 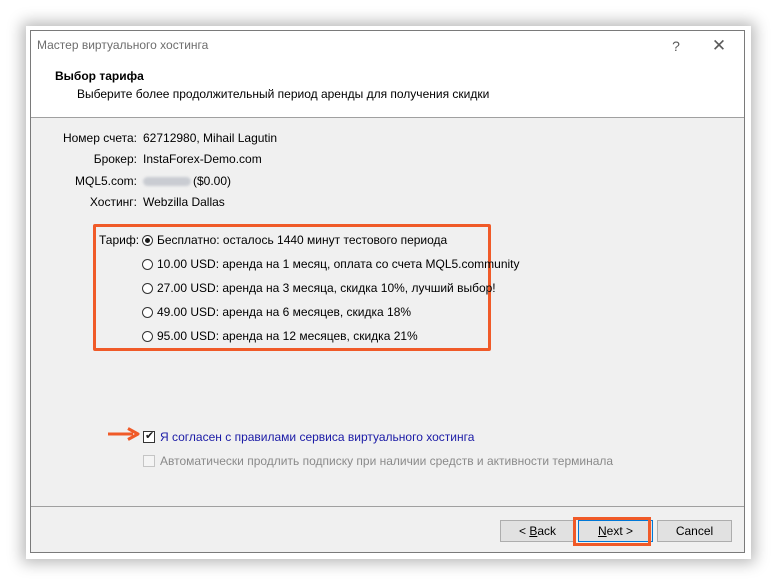 What do you see at coordinates (524, 531) in the screenshot?
I see `back-button-prefix: <` at bounding box center [524, 531].